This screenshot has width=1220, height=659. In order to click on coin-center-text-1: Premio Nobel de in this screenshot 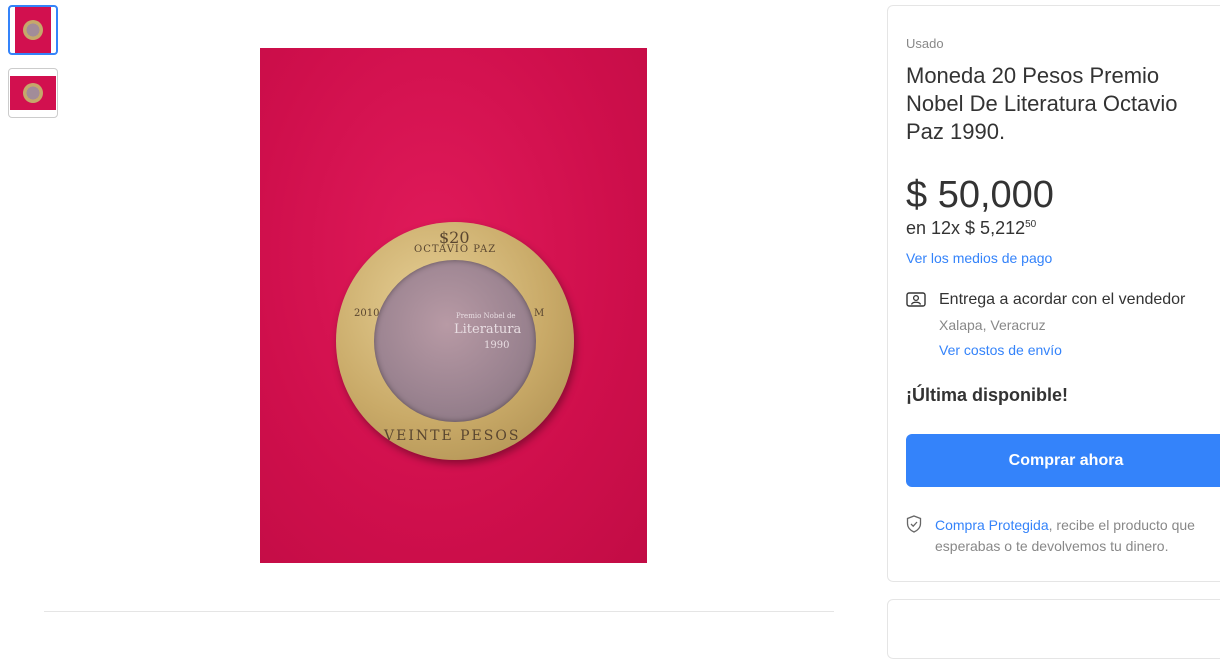, I will do `click(486, 316)`.